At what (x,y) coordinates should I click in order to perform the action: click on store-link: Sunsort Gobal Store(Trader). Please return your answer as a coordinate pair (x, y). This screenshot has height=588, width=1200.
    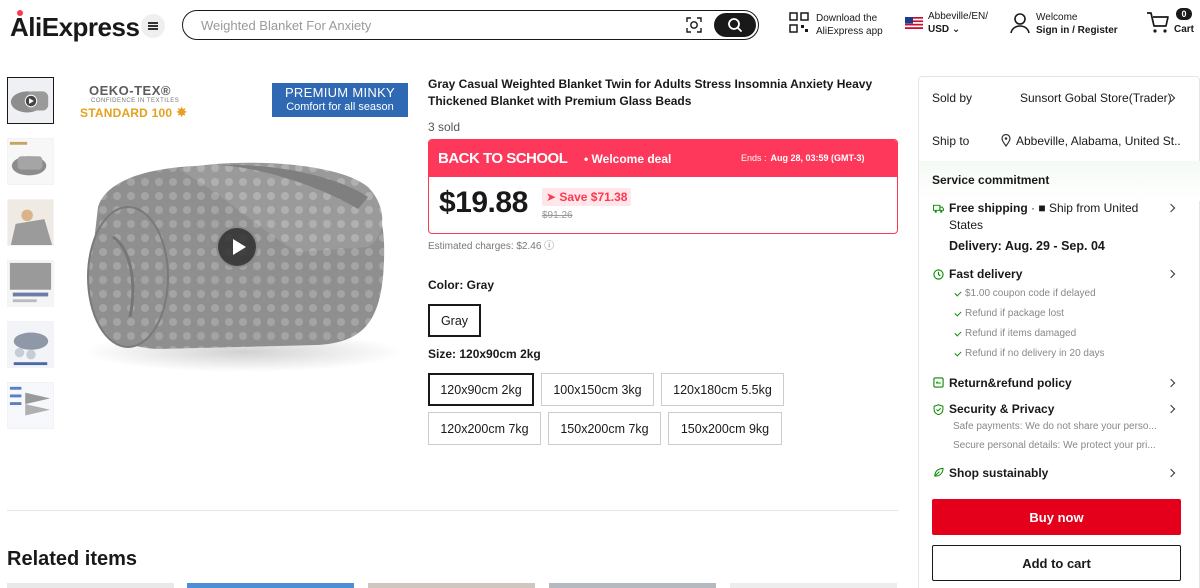
    Looking at the image, I should click on (1096, 98).